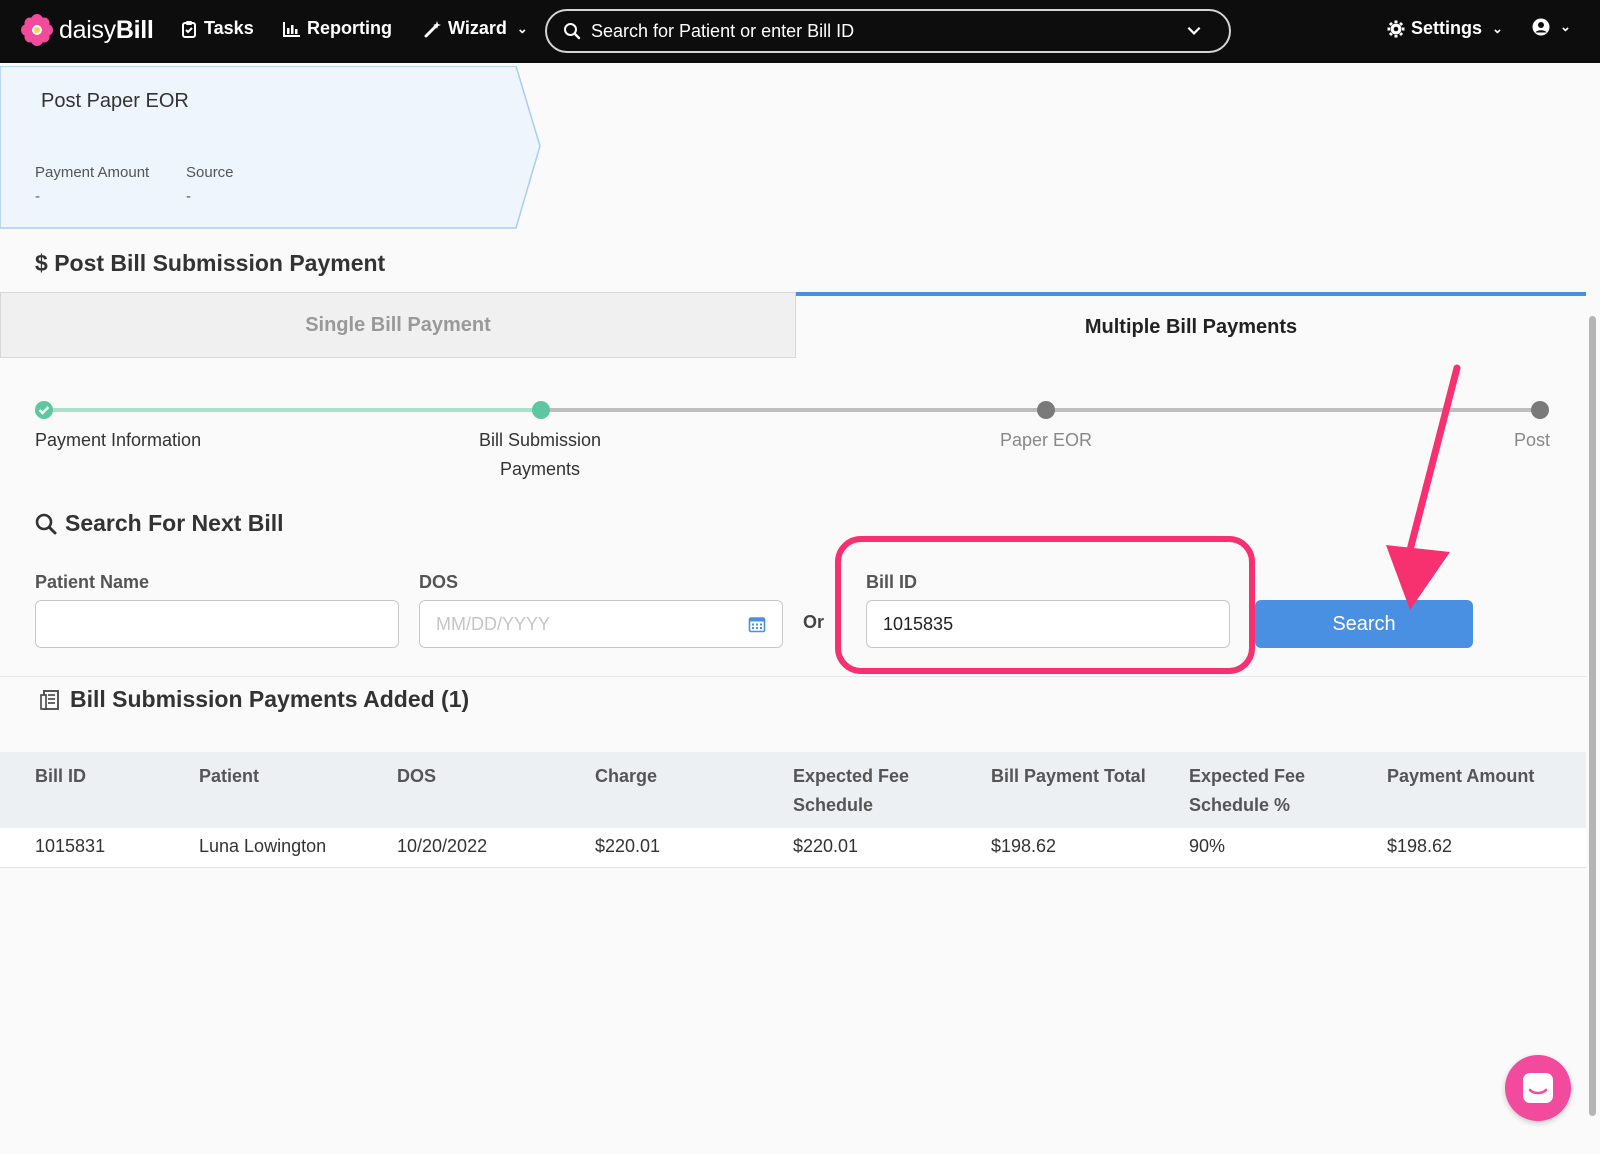  Describe the element at coordinates (115, 101) in the screenshot. I see `eor-title: Post Paper EOR` at that location.